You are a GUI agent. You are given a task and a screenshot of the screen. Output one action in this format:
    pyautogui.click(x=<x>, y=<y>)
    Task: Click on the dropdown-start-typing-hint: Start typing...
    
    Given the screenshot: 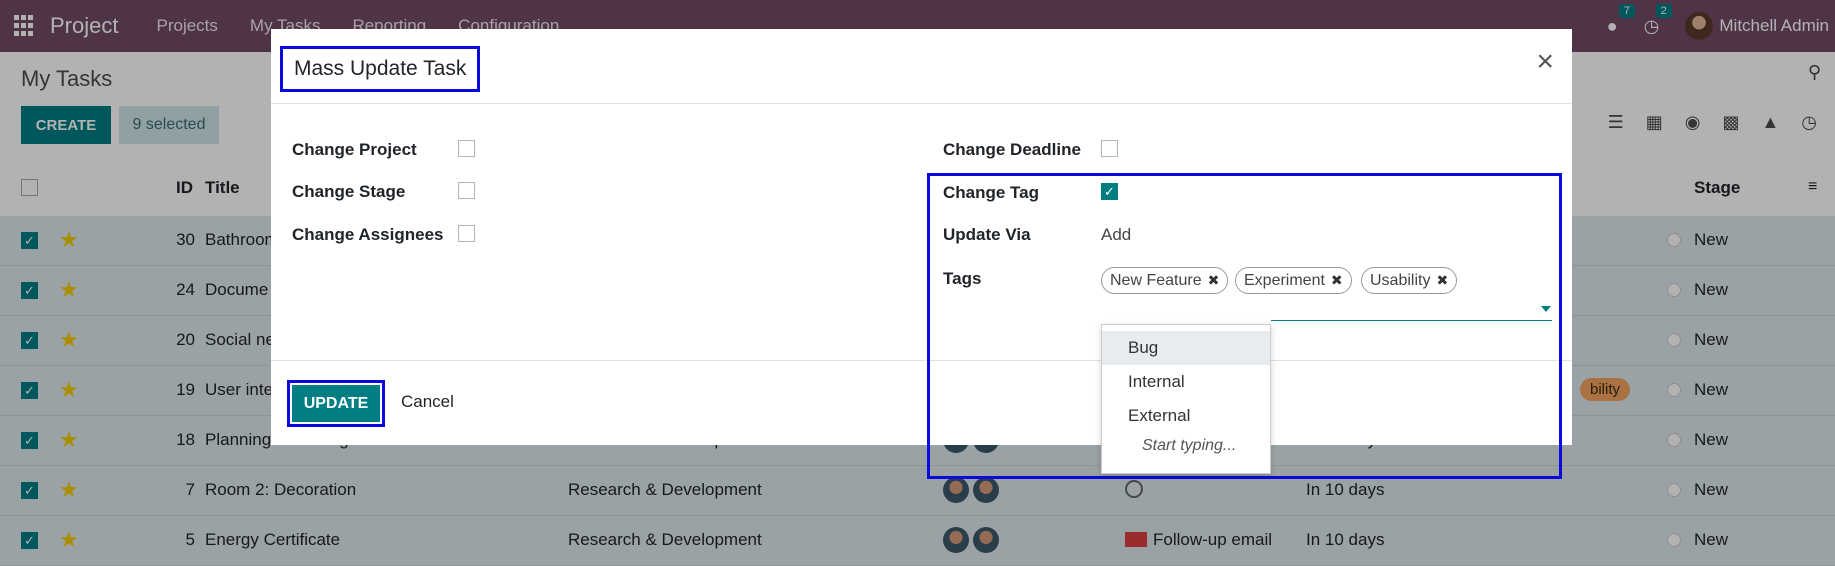 What is the action you would take?
    pyautogui.click(x=1189, y=445)
    